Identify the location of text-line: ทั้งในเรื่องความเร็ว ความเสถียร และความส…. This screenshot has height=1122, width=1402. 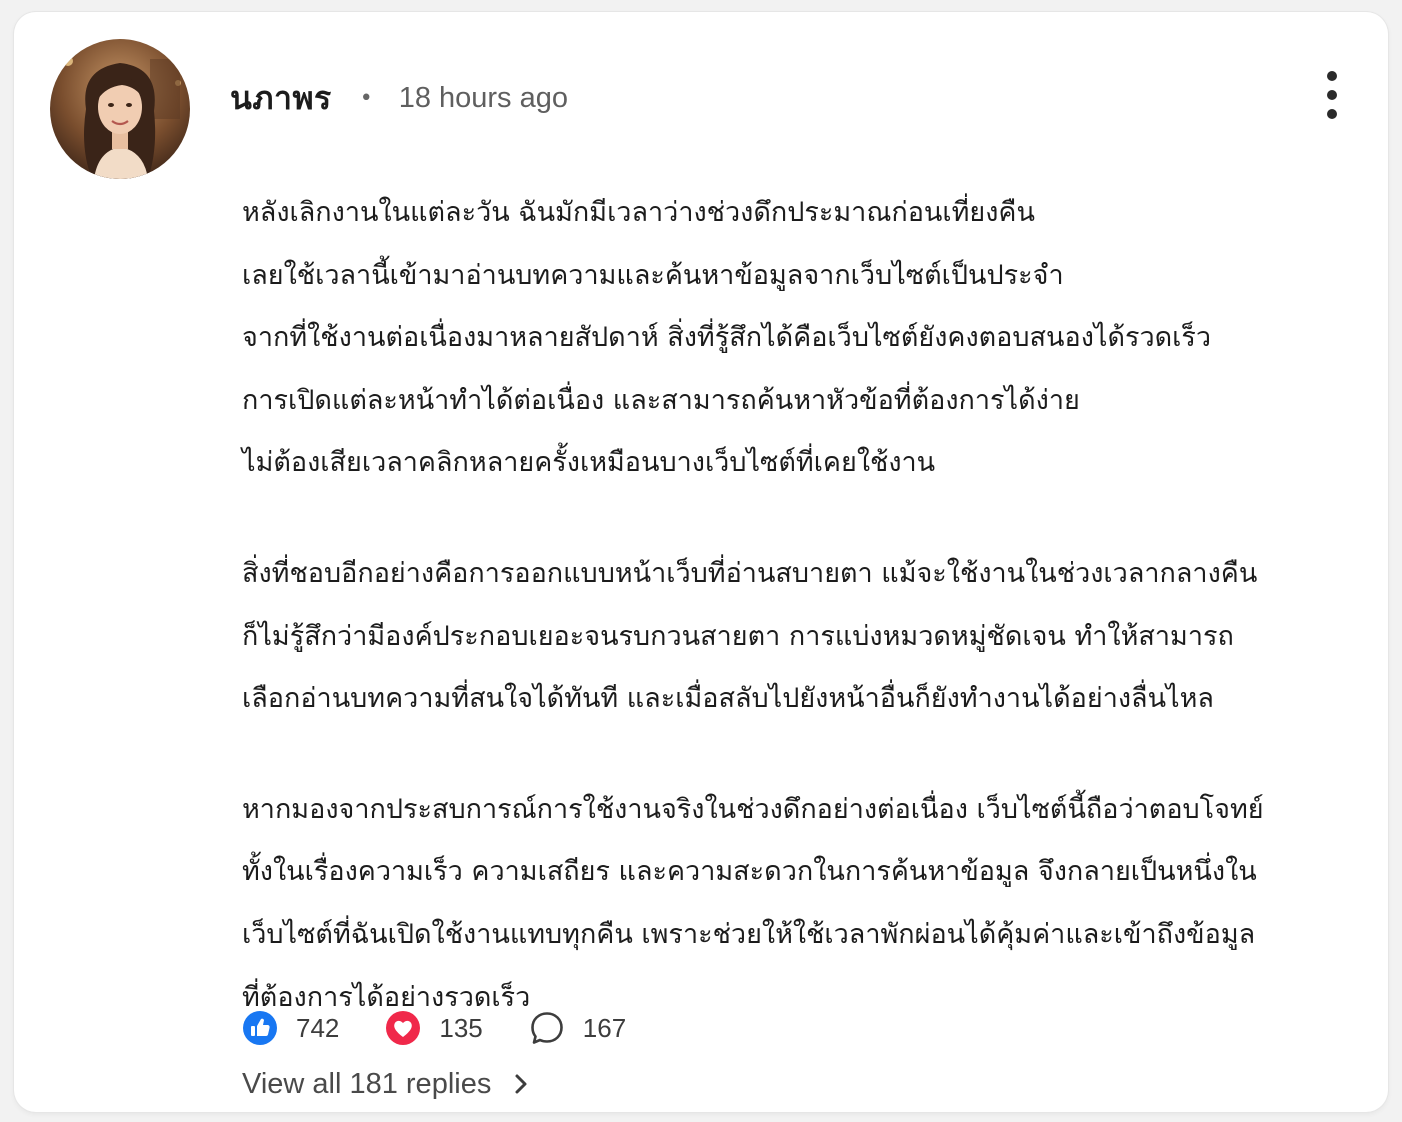
(749, 872).